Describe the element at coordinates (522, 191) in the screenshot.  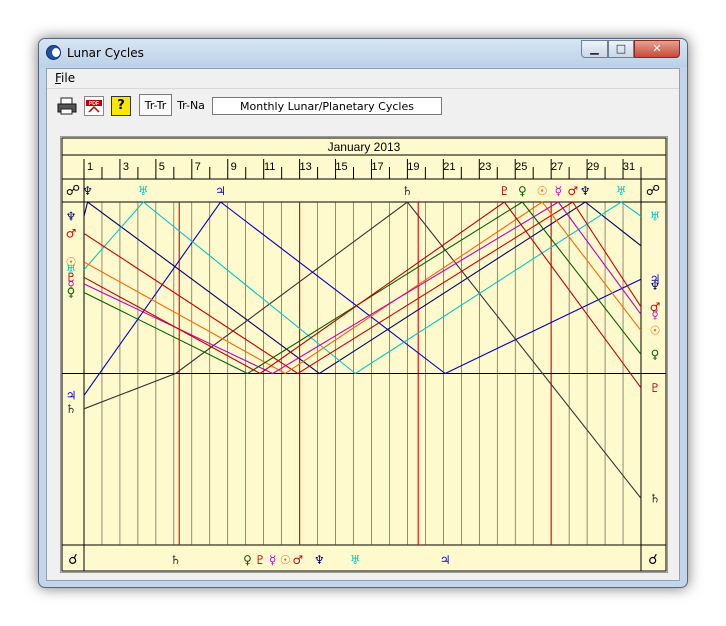
I see `opposition-marker: ♀` at that location.